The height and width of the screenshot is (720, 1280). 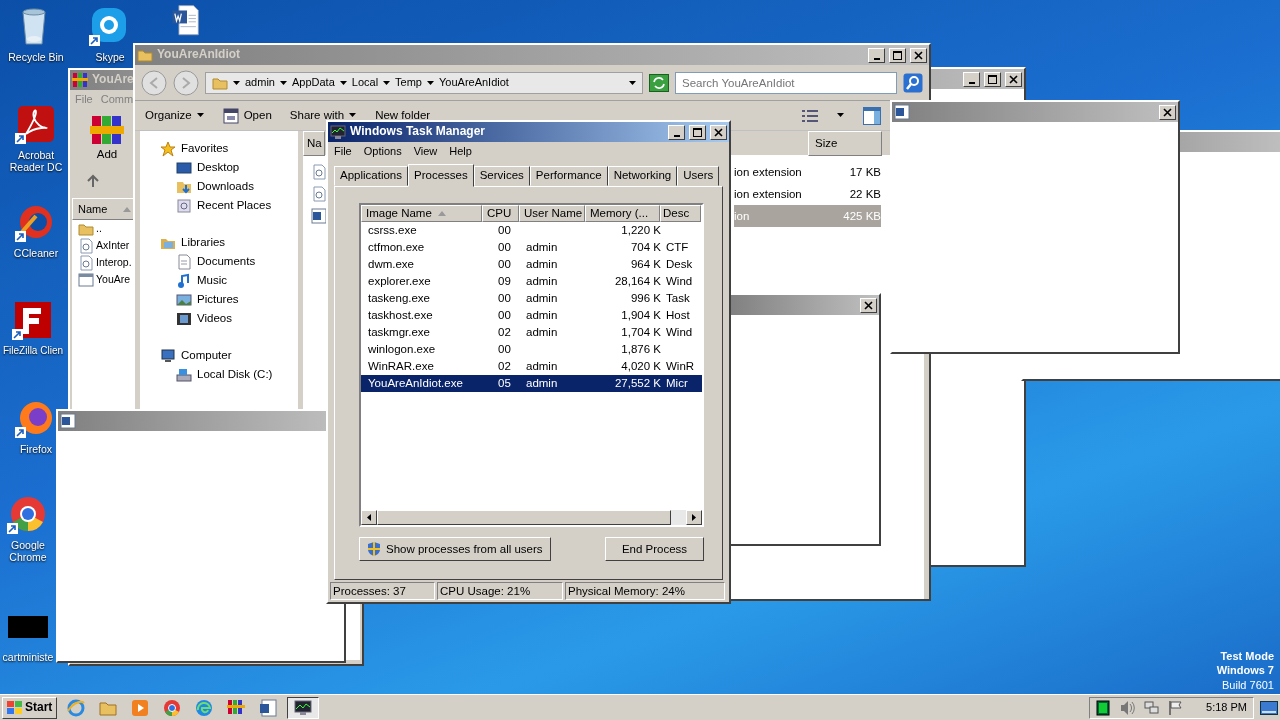 I want to click on memory-cell-text: 1,704 K, so click(x=641, y=332).